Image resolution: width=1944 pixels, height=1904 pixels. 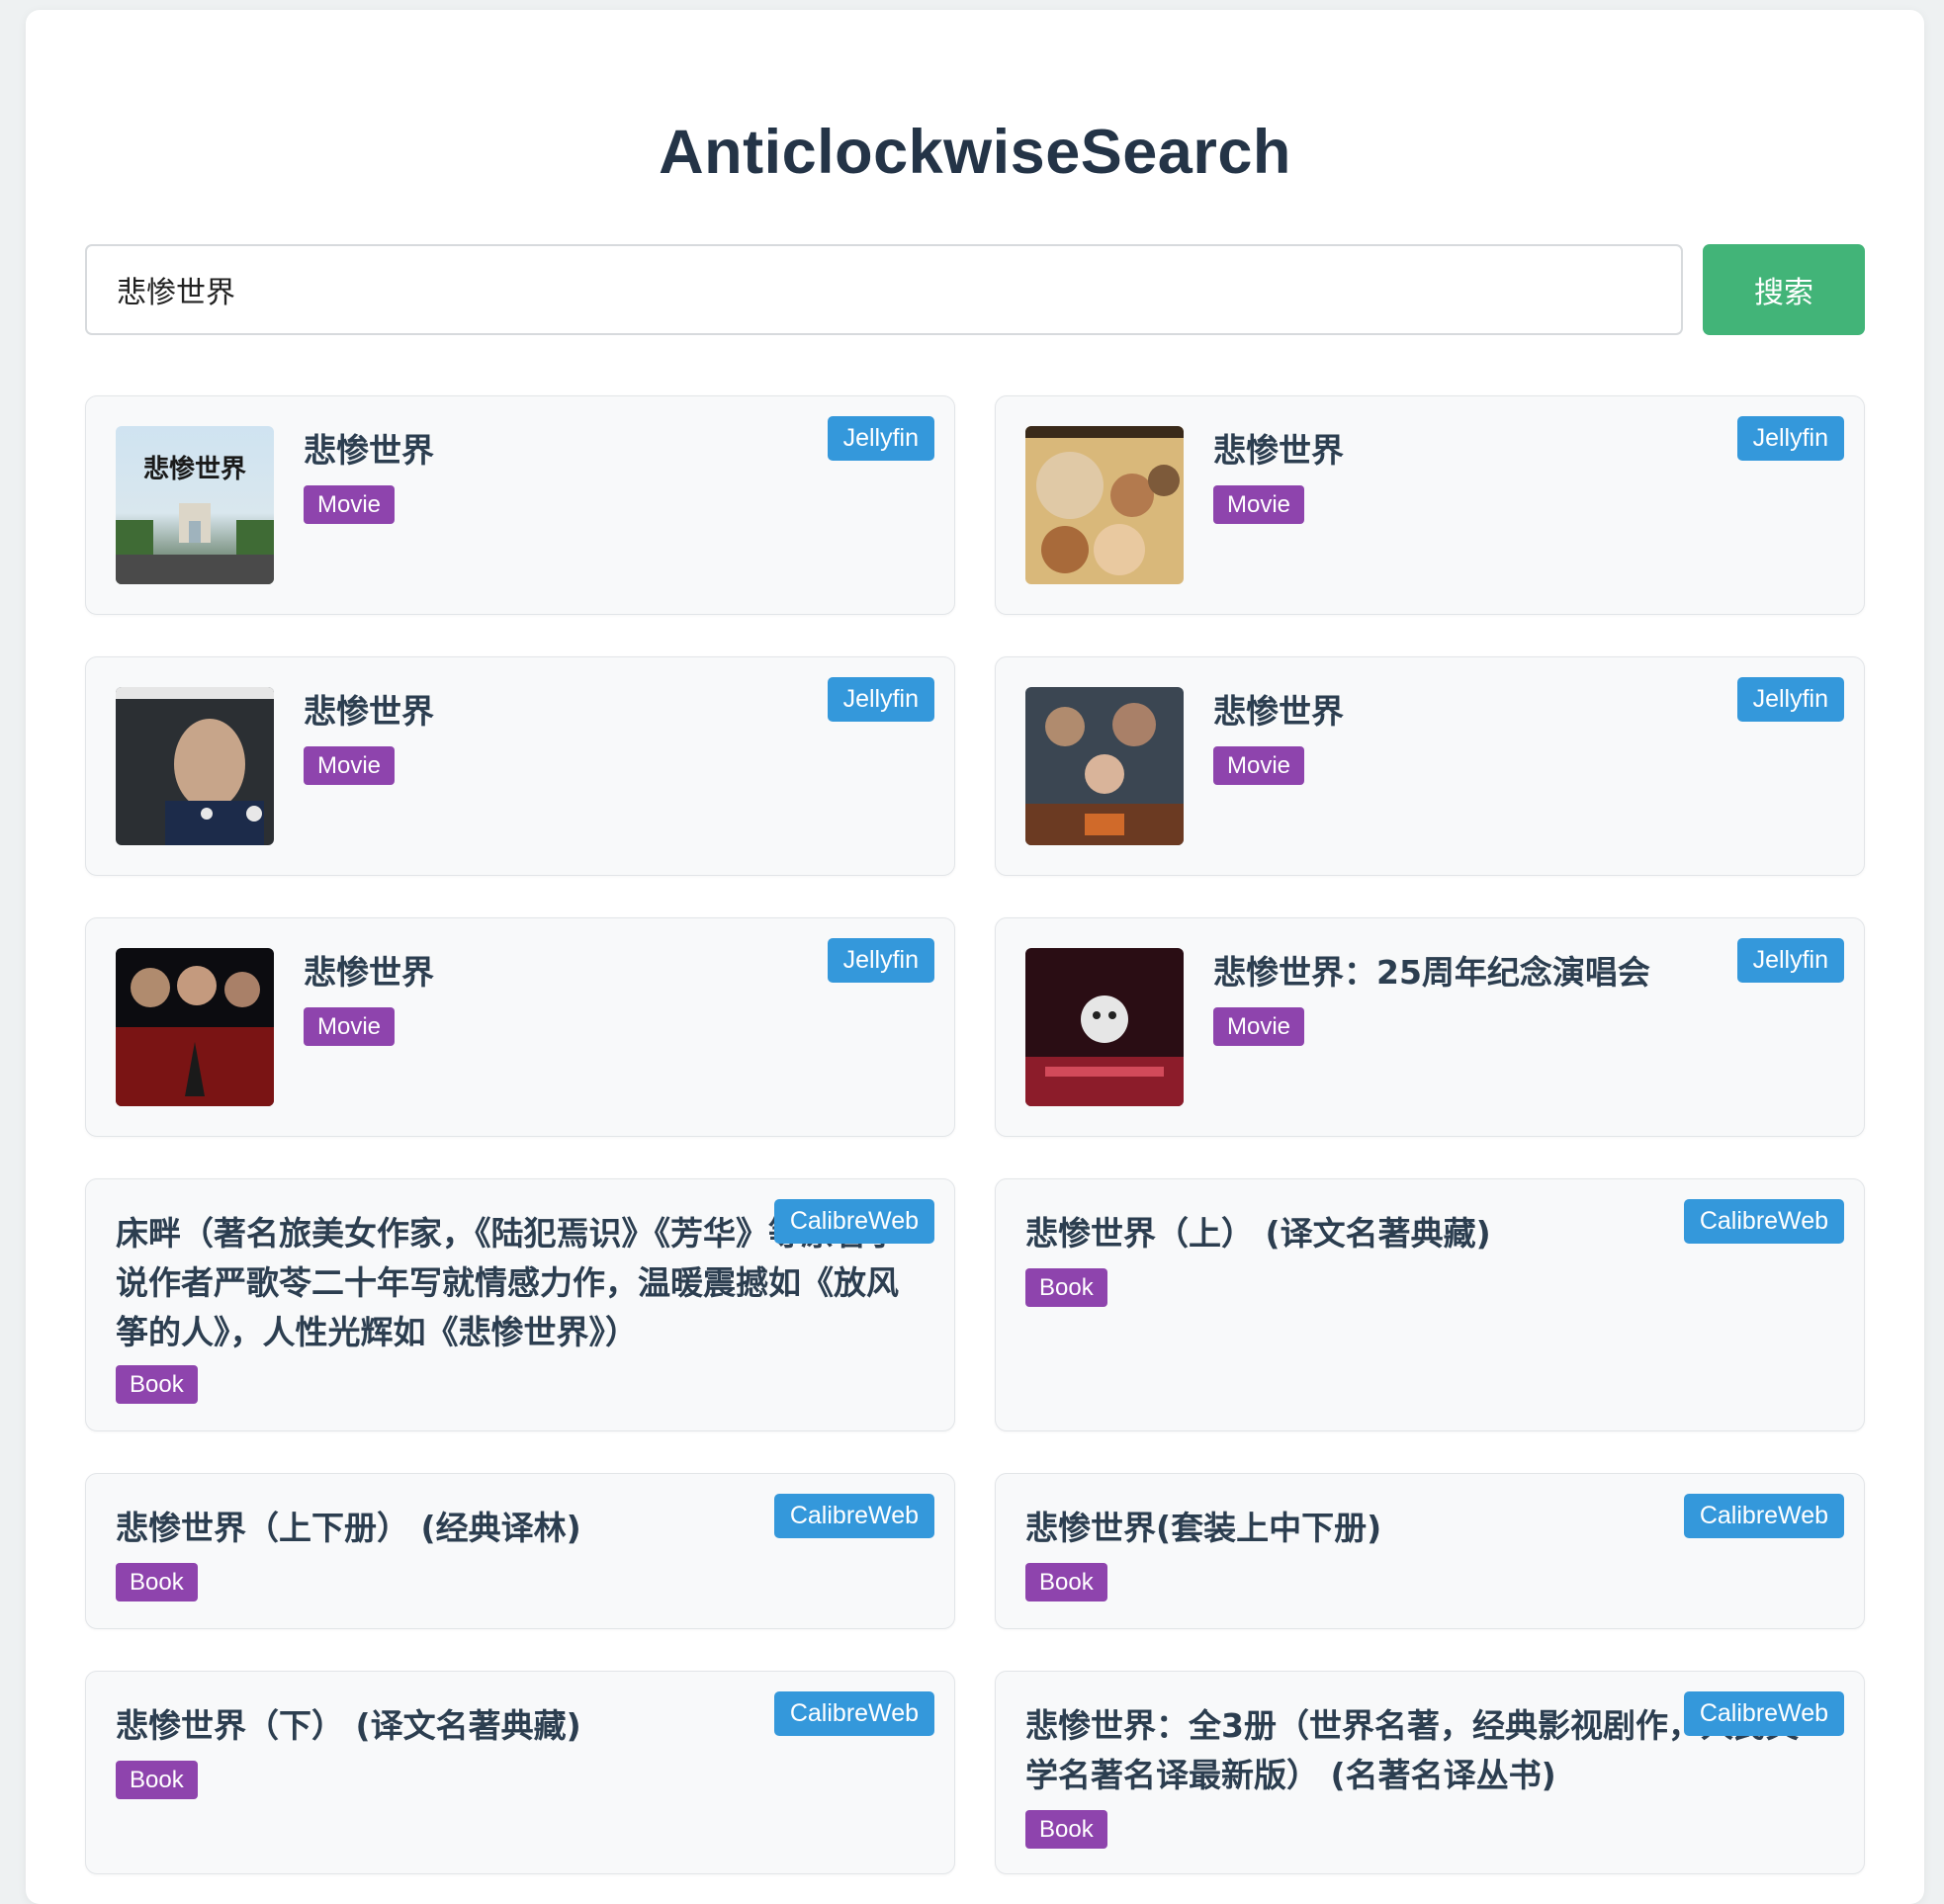 What do you see at coordinates (348, 1726) in the screenshot?
I see `result-title: 悲惨世界（下） (译文名著典藏)` at bounding box center [348, 1726].